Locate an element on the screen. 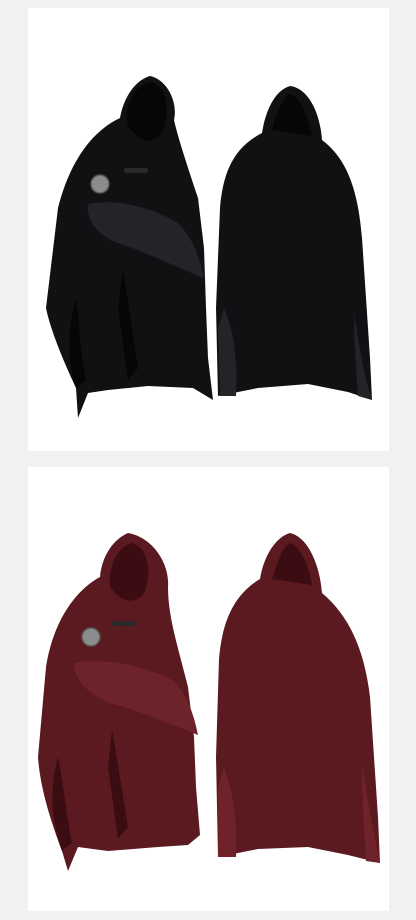  black-cloak-back is located at coordinates (294, 243).